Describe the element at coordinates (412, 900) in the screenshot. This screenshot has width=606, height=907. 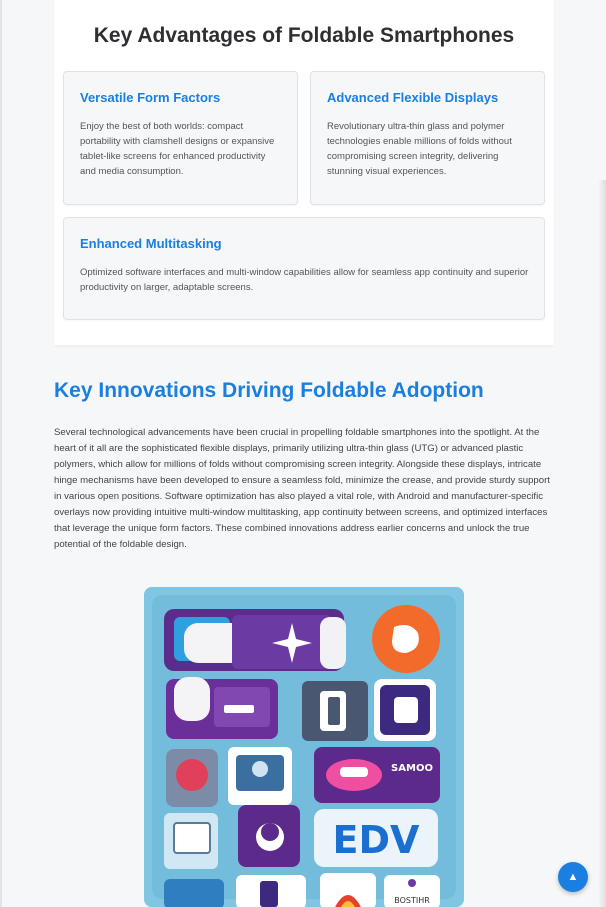
I see `tile-text-bostihr: BOSTIHR` at that location.